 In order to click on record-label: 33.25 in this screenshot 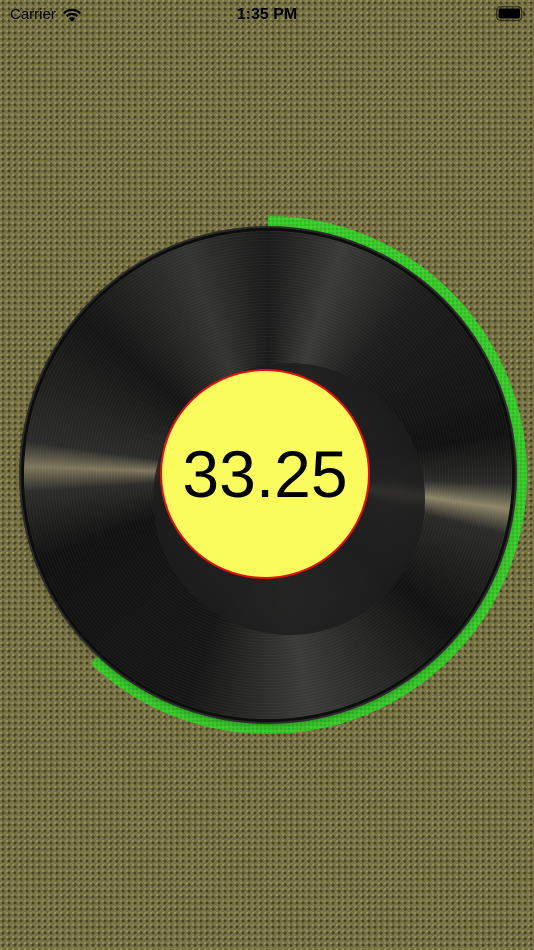, I will do `click(265, 474)`.